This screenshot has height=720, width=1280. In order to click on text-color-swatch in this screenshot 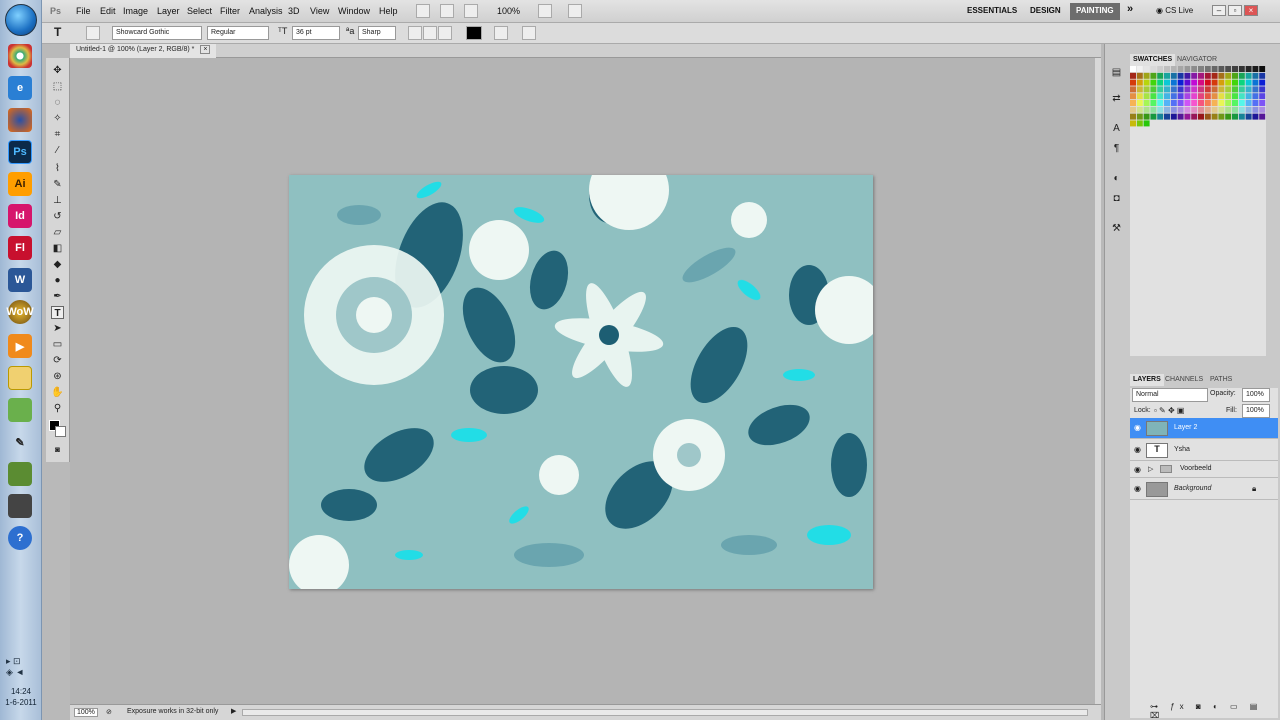, I will do `click(474, 33)`.